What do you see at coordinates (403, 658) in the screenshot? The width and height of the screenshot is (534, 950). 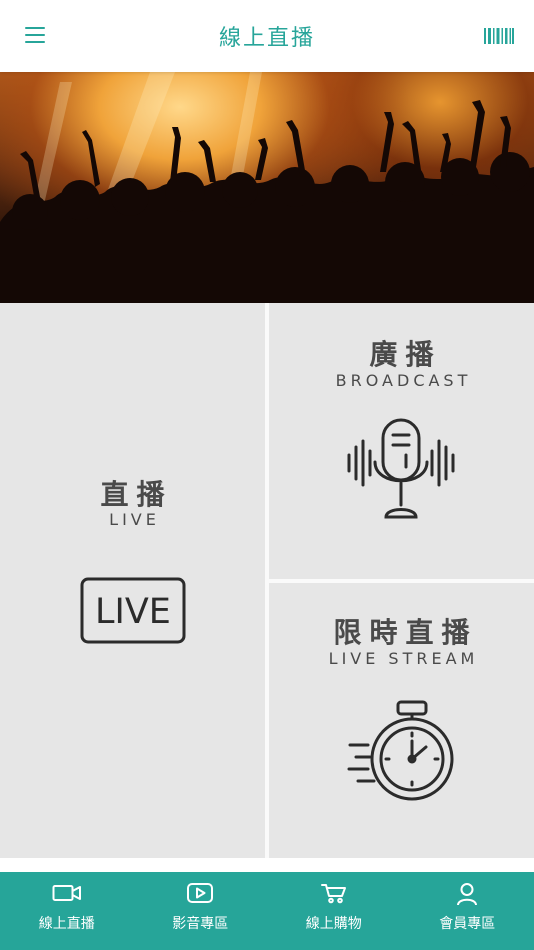 I see `live-stream-tile-subtitle: LIVE STREAM` at bounding box center [403, 658].